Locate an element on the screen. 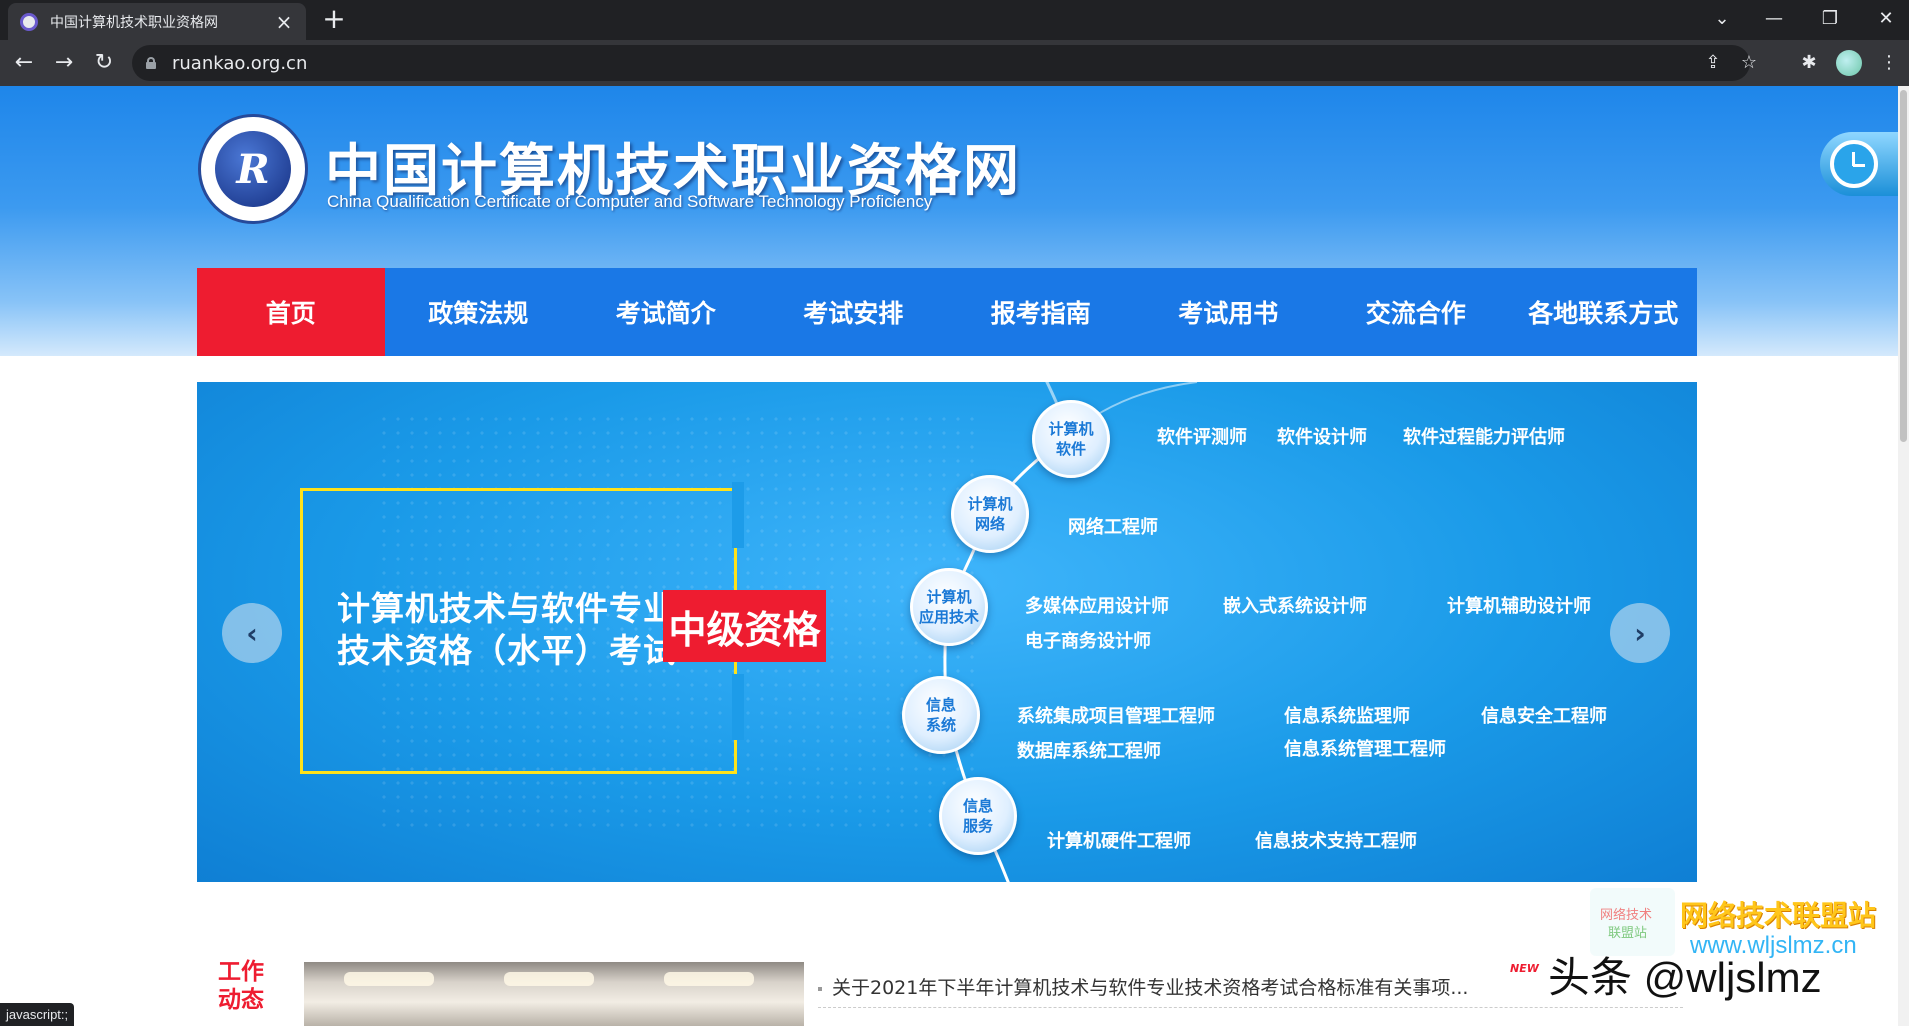 The width and height of the screenshot is (1909, 1026). new-badge-icon: NEW is located at coordinates (1524, 968).